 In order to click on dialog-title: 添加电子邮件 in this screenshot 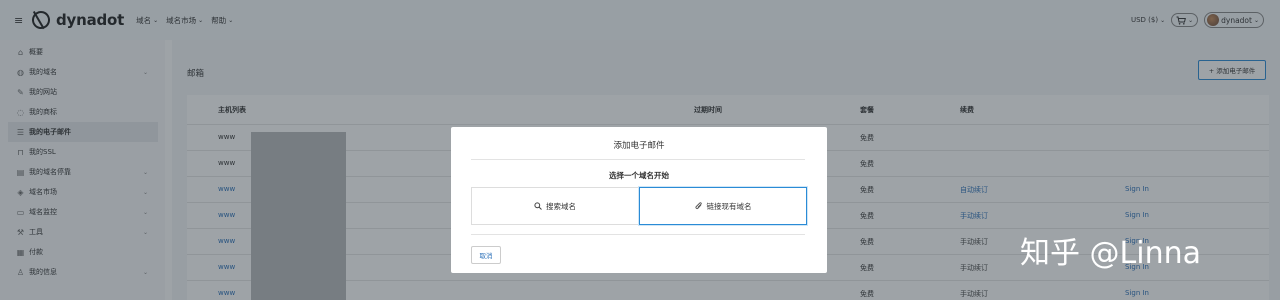, I will do `click(639, 146)`.